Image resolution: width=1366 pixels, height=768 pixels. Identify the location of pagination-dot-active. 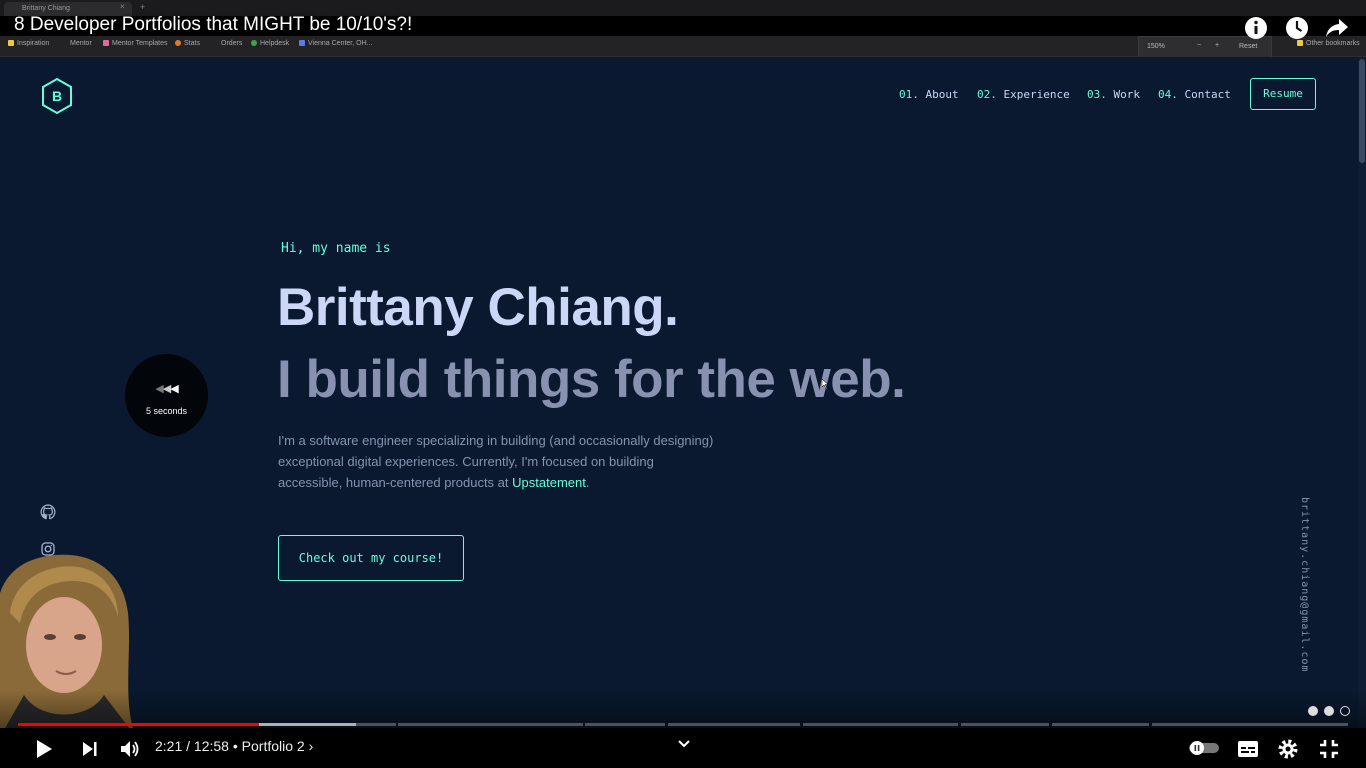
(1345, 711).